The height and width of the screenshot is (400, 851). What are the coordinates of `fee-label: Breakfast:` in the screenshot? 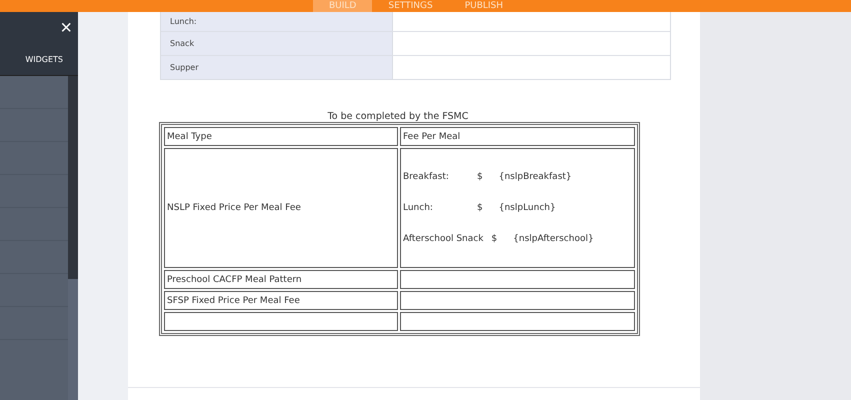 It's located at (426, 177).